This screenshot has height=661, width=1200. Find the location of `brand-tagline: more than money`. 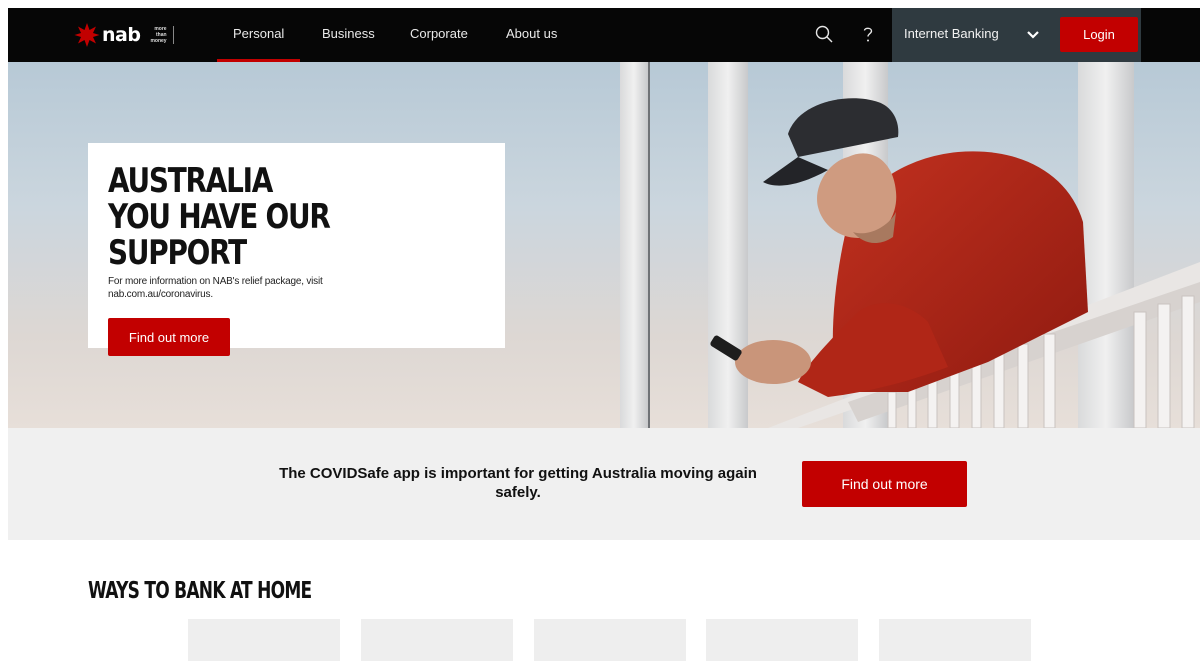

brand-tagline: more than money is located at coordinates (162, 35).